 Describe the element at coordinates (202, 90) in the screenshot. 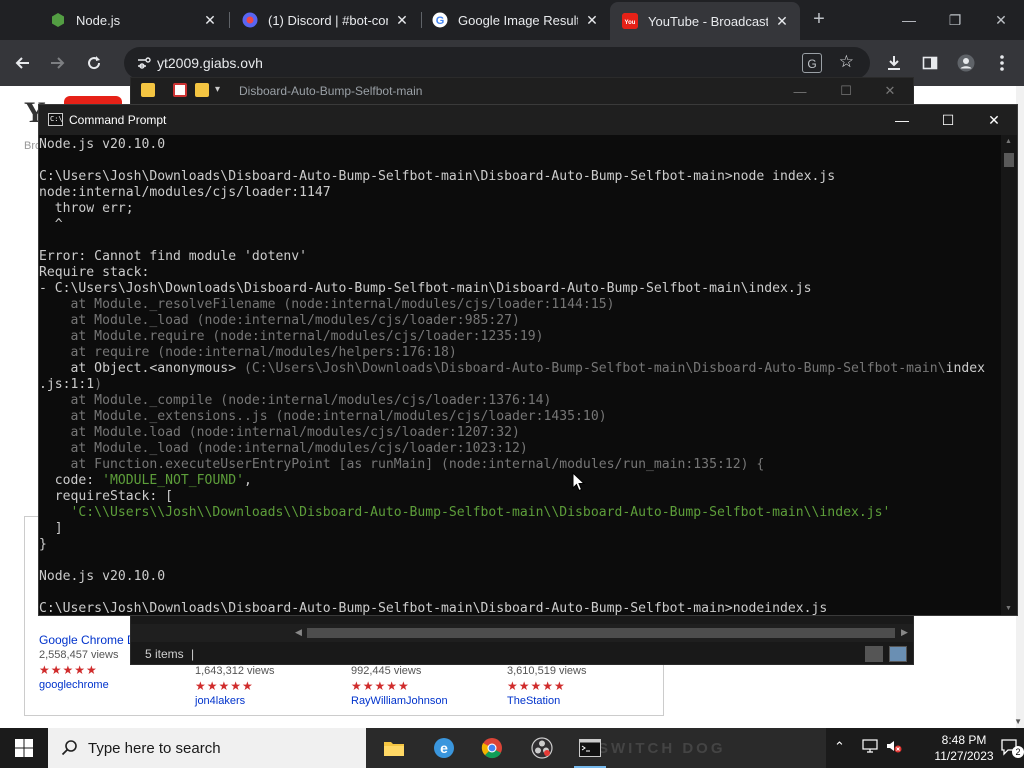

I see `new-folder-icon` at that location.